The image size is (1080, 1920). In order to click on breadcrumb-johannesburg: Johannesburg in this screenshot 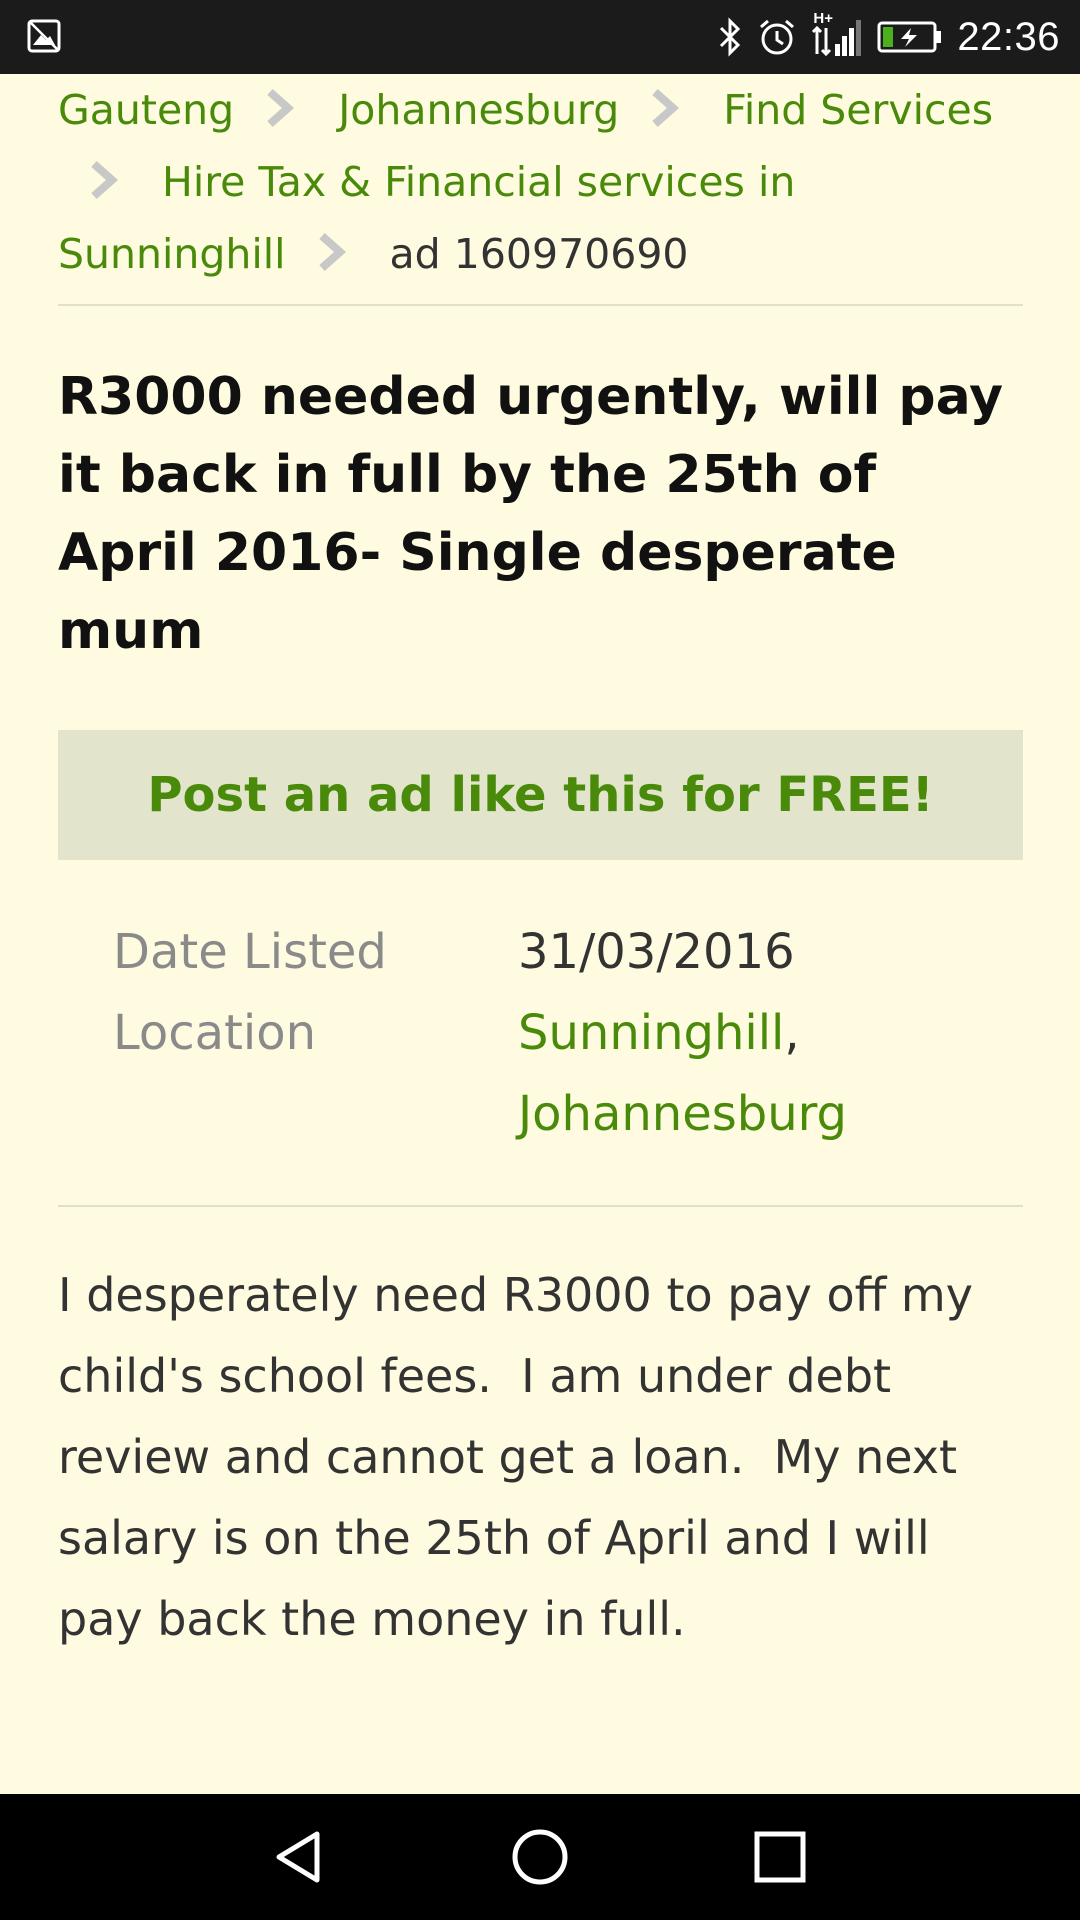, I will do `click(478, 110)`.